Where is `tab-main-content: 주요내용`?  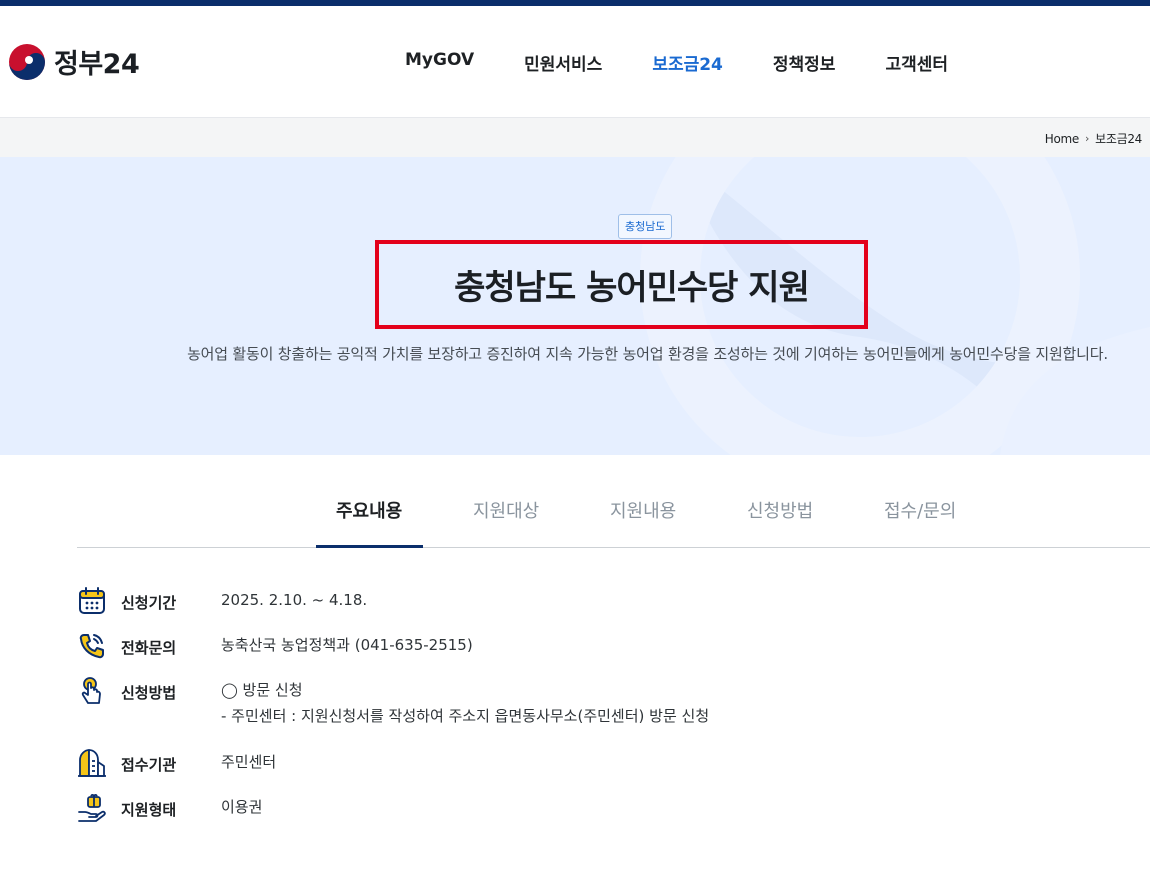 tab-main-content: 주요내용 is located at coordinates (369, 510).